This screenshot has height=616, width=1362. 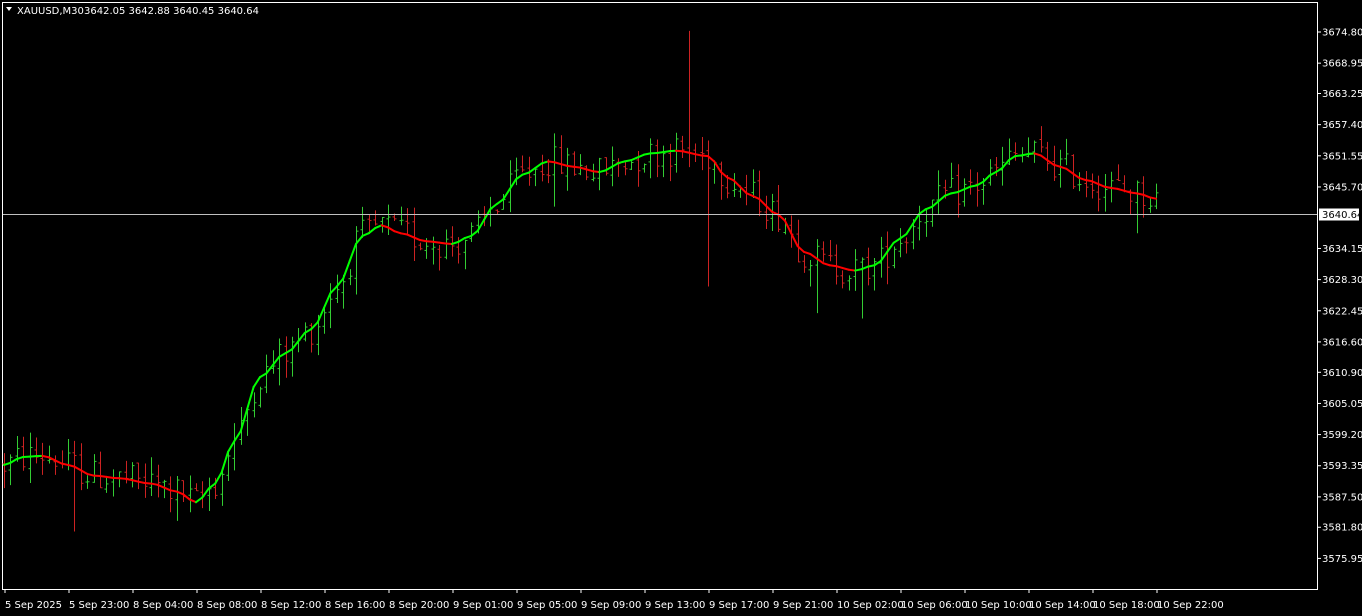 What do you see at coordinates (998, 605) in the screenshot?
I see `x-tick-label: 10 Sep 10:00` at bounding box center [998, 605].